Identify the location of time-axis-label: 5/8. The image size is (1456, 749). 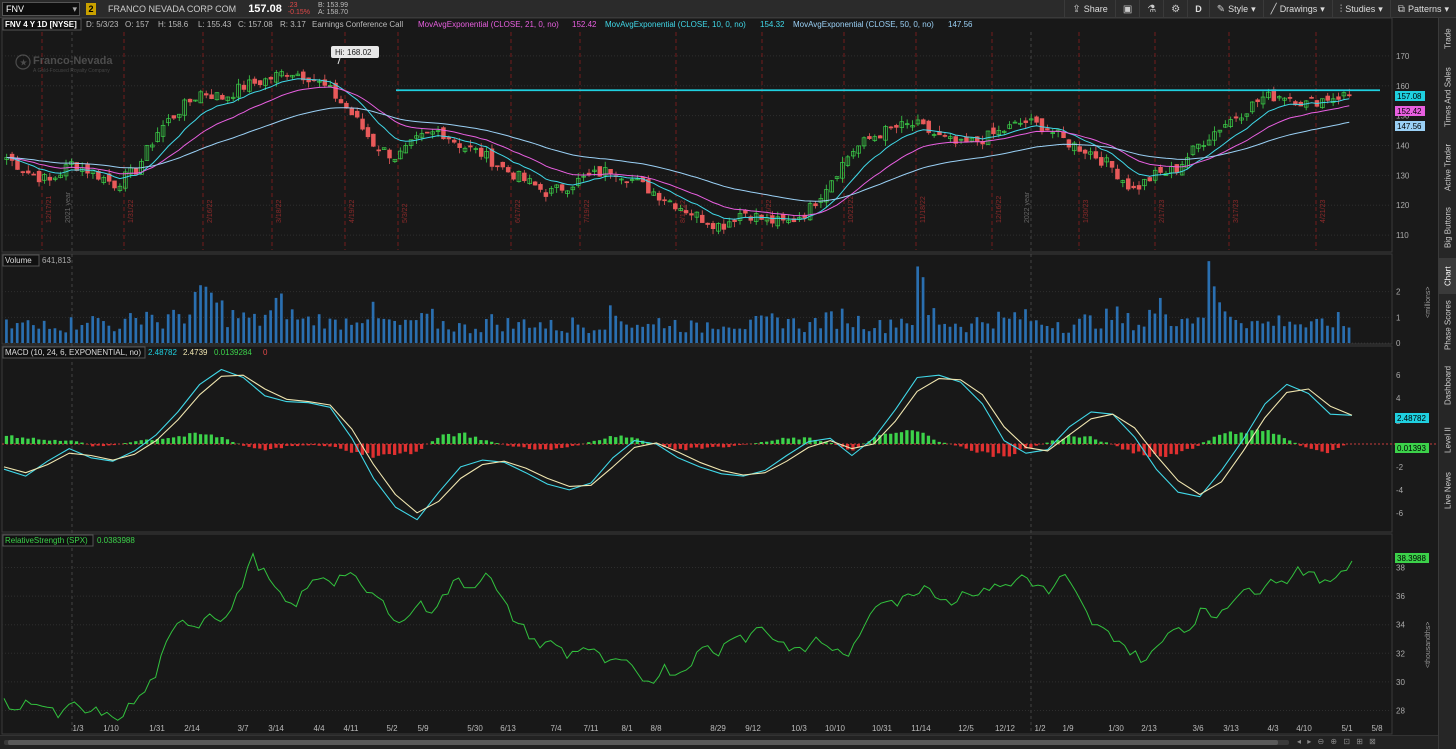
(1377, 728).